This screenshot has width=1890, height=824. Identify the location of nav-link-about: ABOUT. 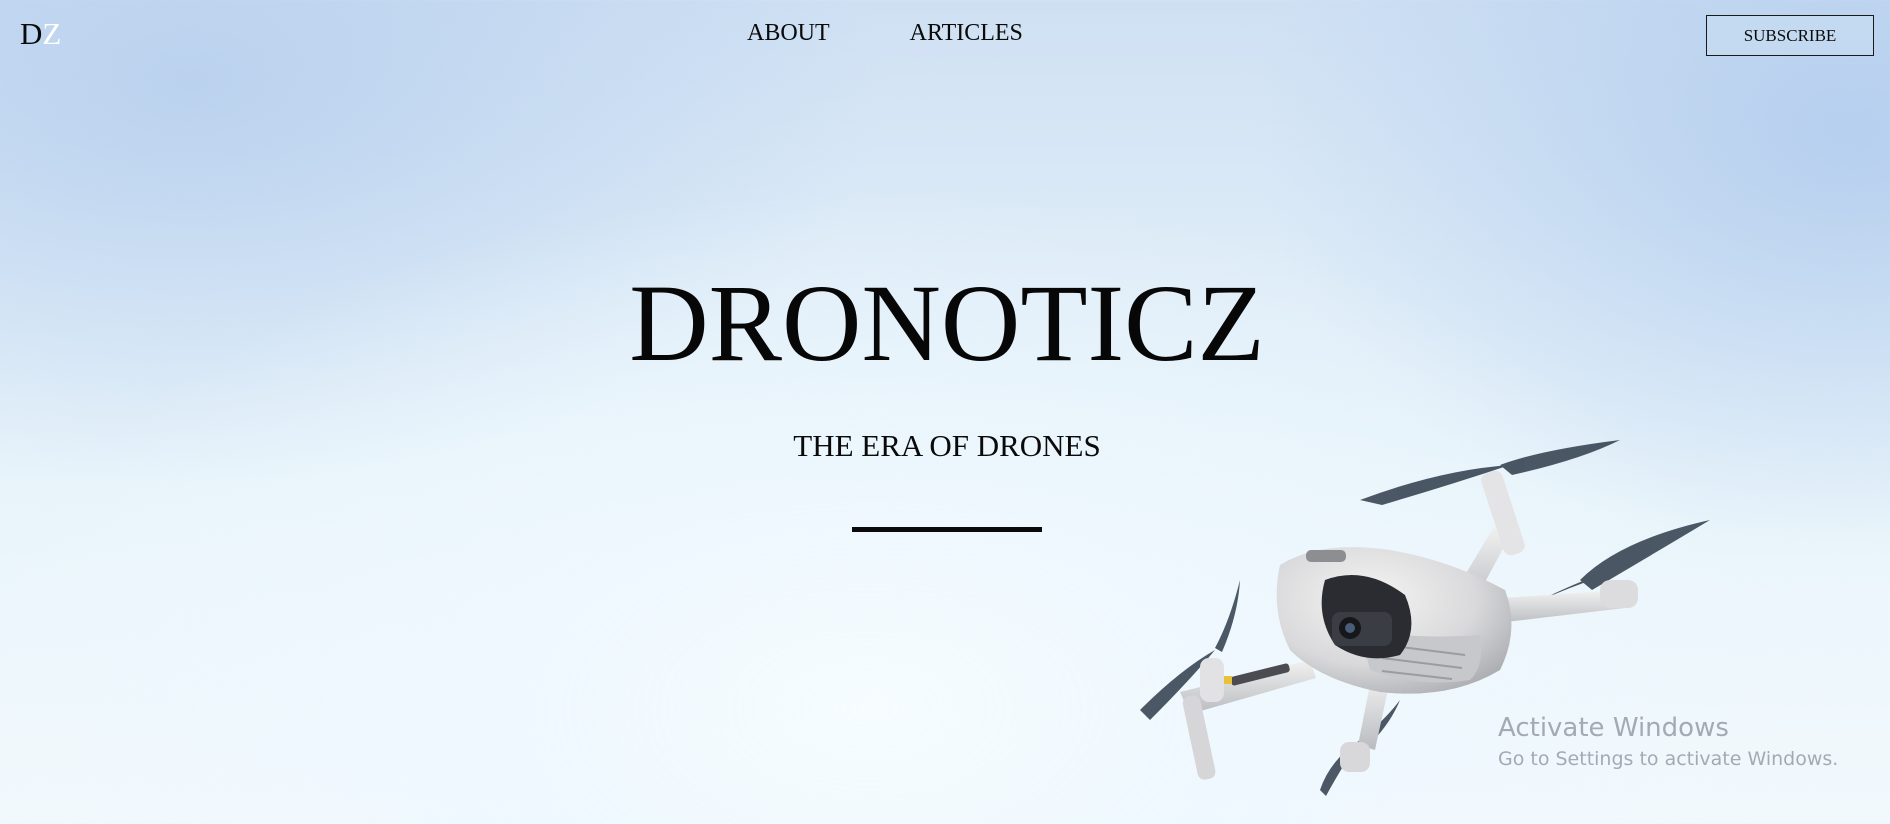
(788, 33).